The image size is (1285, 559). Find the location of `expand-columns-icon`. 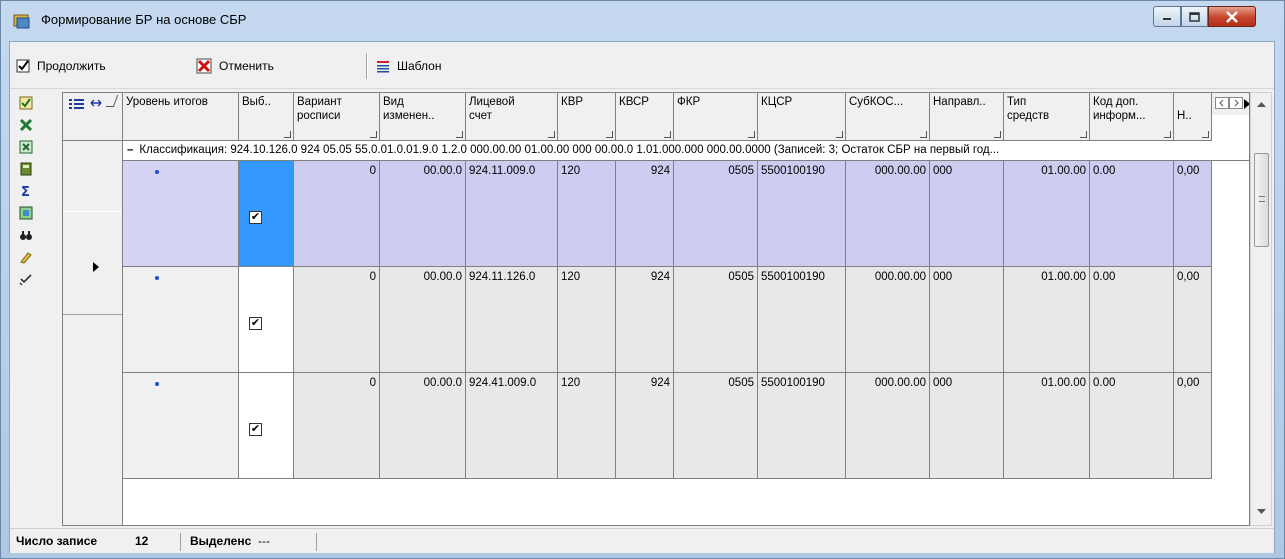

expand-columns-icon is located at coordinates (96, 103).